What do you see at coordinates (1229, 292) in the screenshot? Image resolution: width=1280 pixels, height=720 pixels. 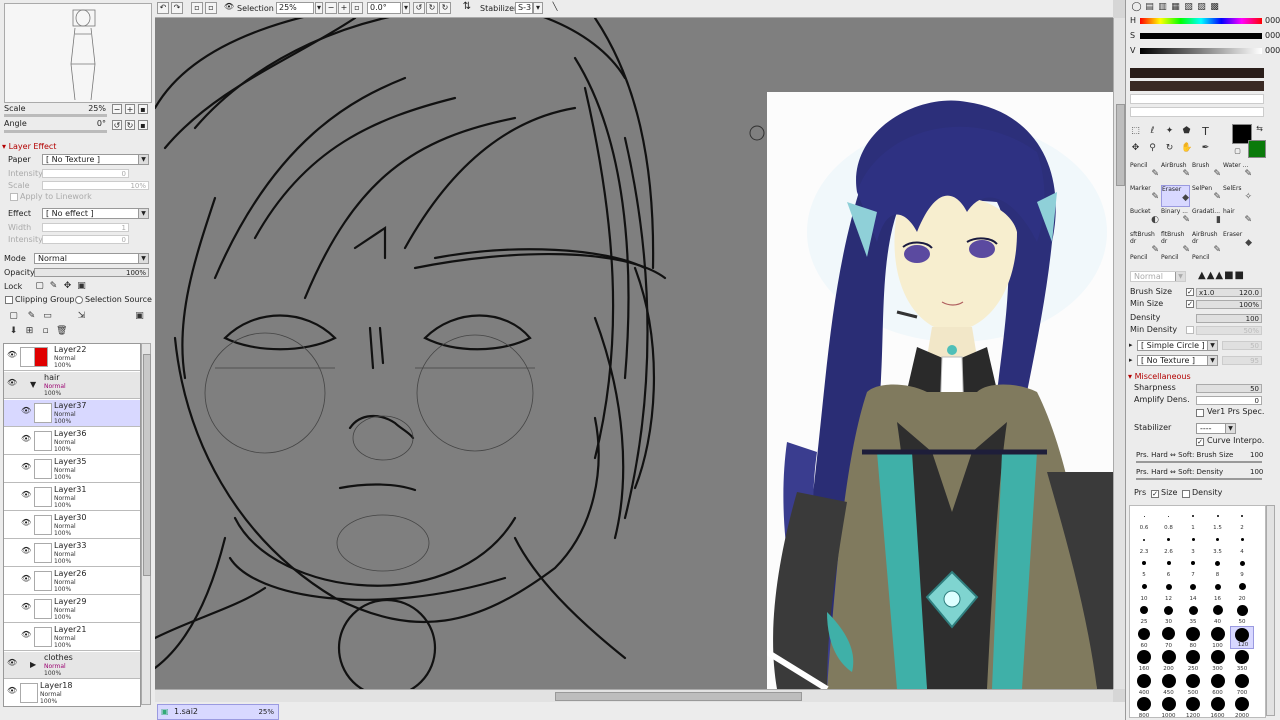 I see `brush-size-slider: x1.0 120.0` at bounding box center [1229, 292].